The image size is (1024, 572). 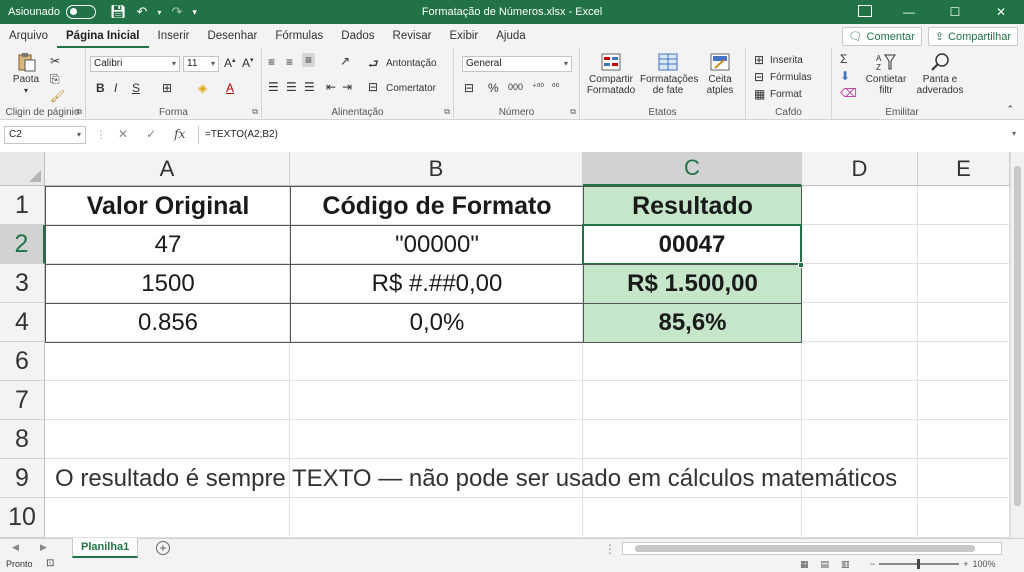 I want to click on cell-a3: 1500, so click(x=168, y=284).